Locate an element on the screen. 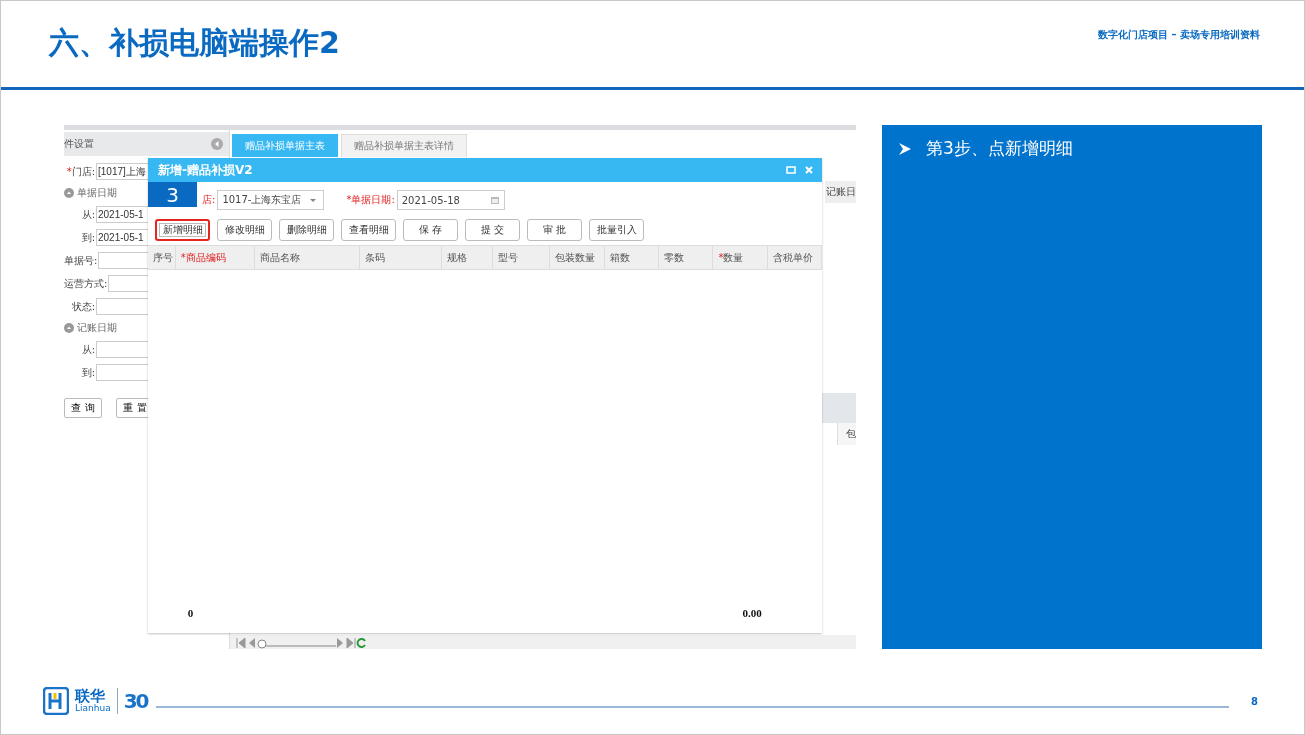  dialog-title: 新增-赠品补损V2 is located at coordinates (206, 170).